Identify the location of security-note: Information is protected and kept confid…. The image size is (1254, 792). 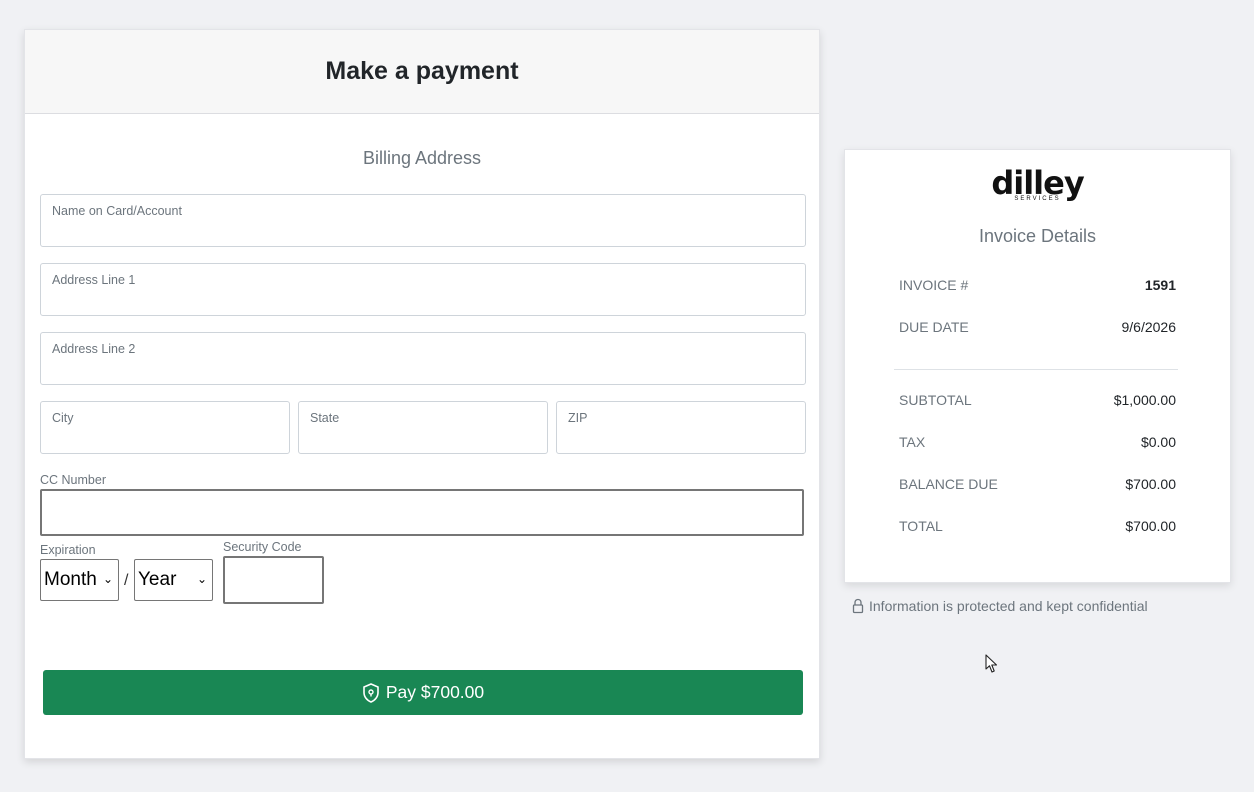
(1000, 606).